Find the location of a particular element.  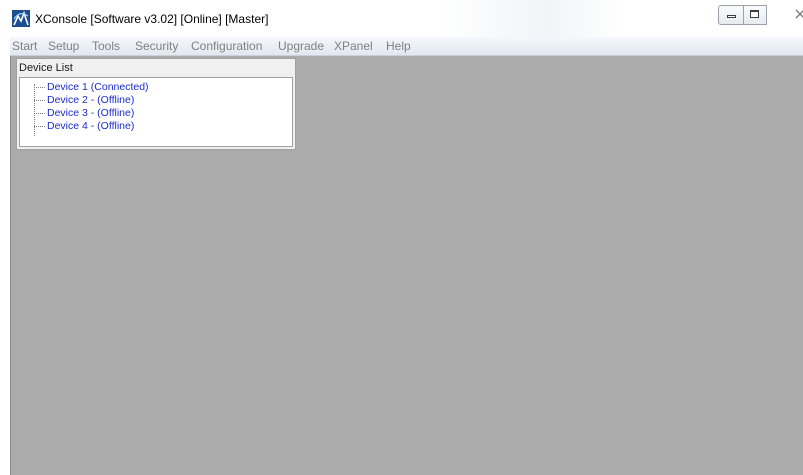

tree-item-device-2: Device 2 - (Offline) is located at coordinates (84, 100).